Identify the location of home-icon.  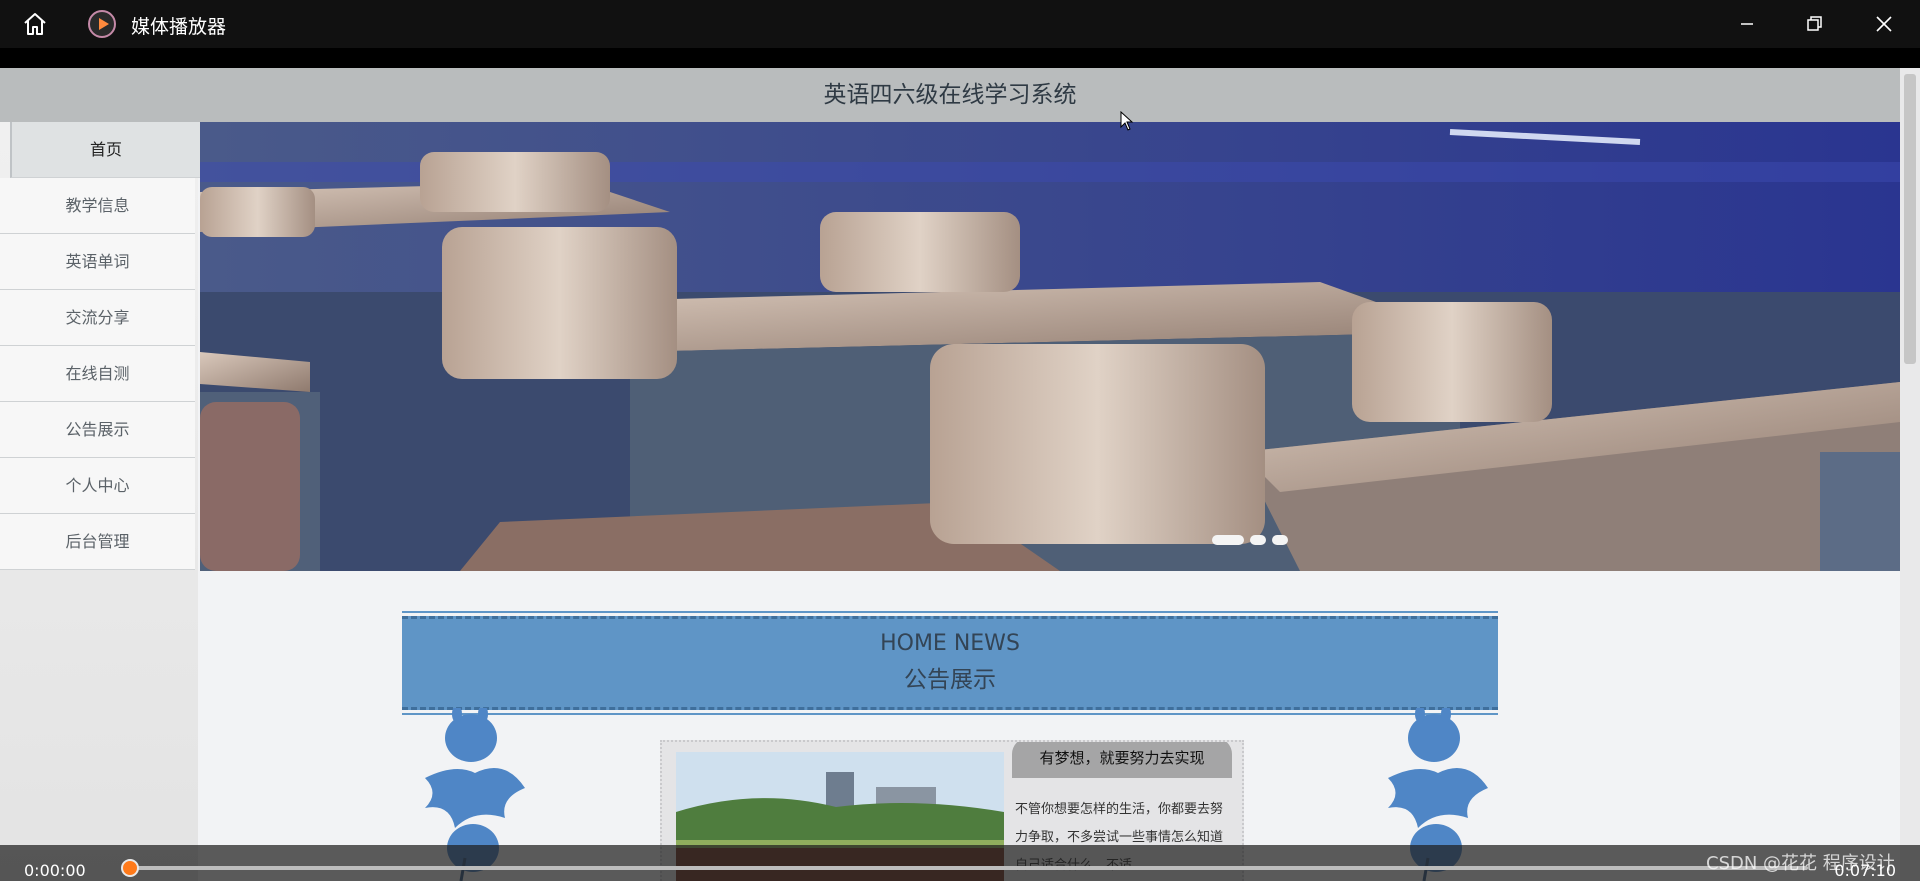
(35, 24).